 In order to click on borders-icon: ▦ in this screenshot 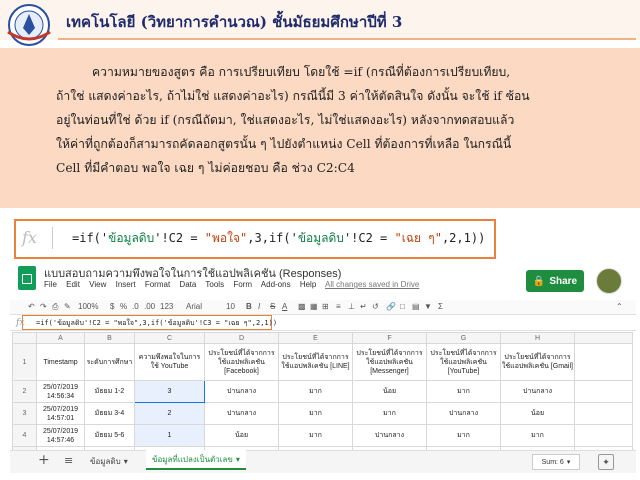, I will do `click(314, 306)`.